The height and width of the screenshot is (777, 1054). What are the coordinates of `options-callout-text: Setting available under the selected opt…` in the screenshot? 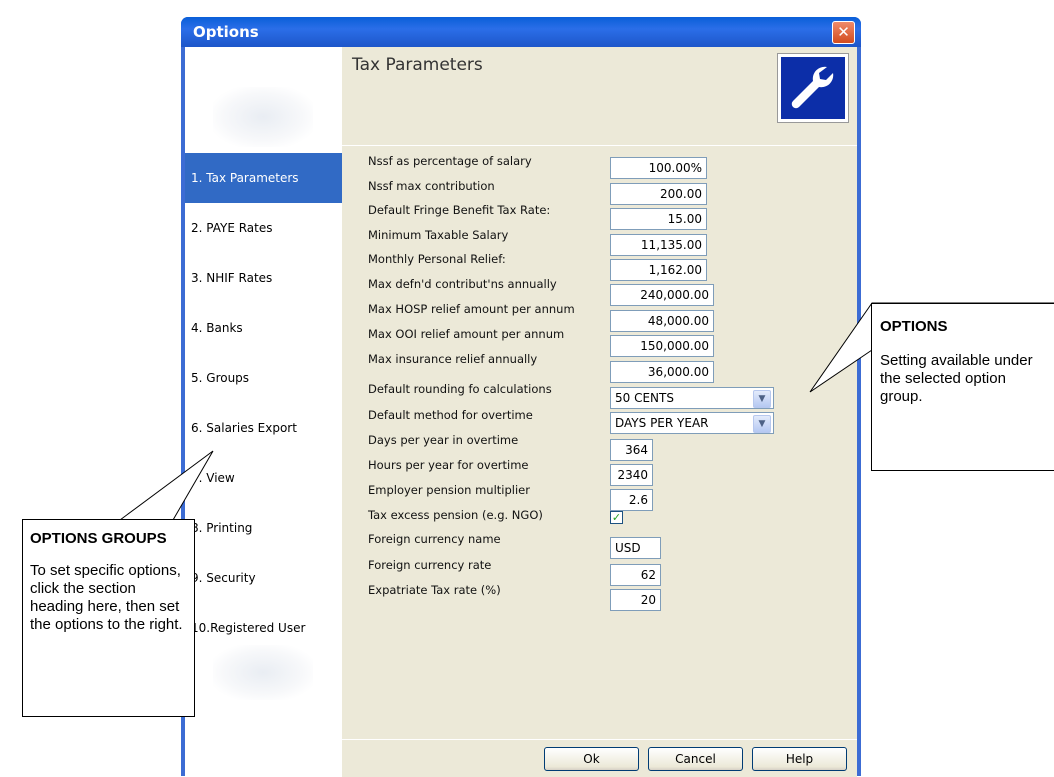 It's located at (956, 378).